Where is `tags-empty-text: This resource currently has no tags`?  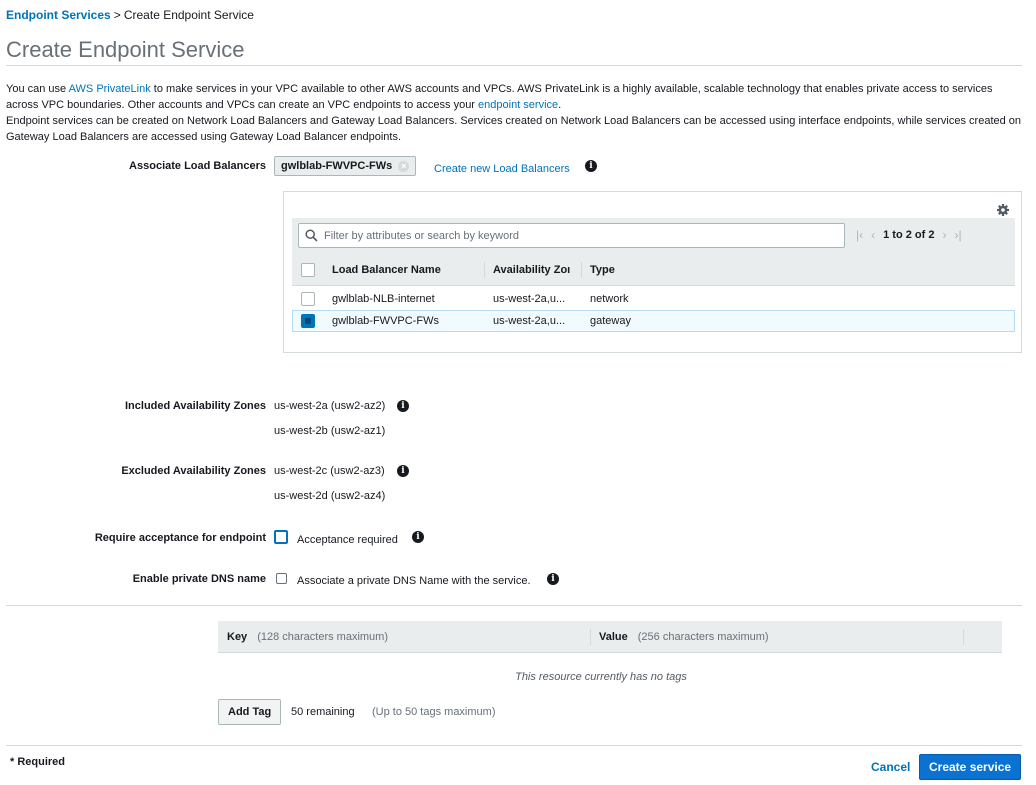
tags-empty-text: This resource currently has no tags is located at coordinates (601, 677).